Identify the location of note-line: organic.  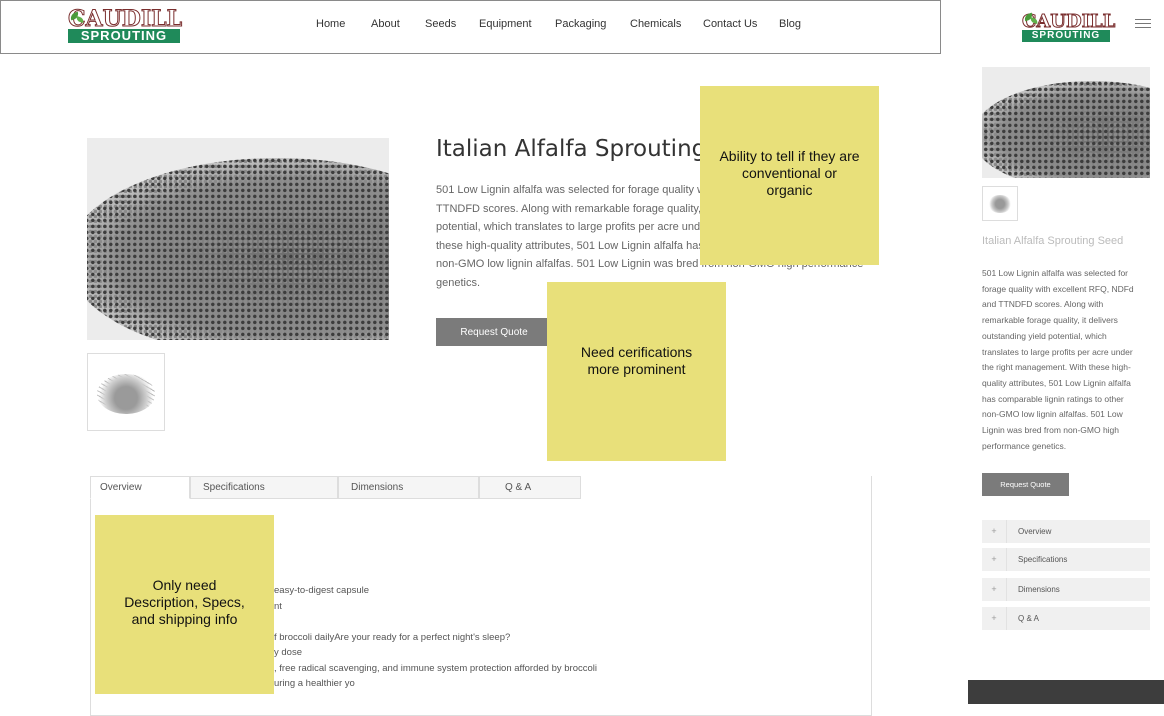
(789, 190).